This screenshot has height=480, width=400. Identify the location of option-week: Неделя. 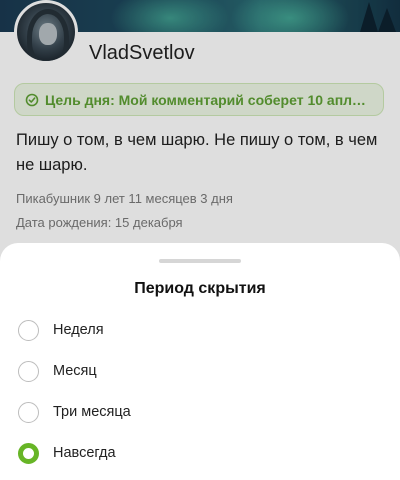
(200, 330).